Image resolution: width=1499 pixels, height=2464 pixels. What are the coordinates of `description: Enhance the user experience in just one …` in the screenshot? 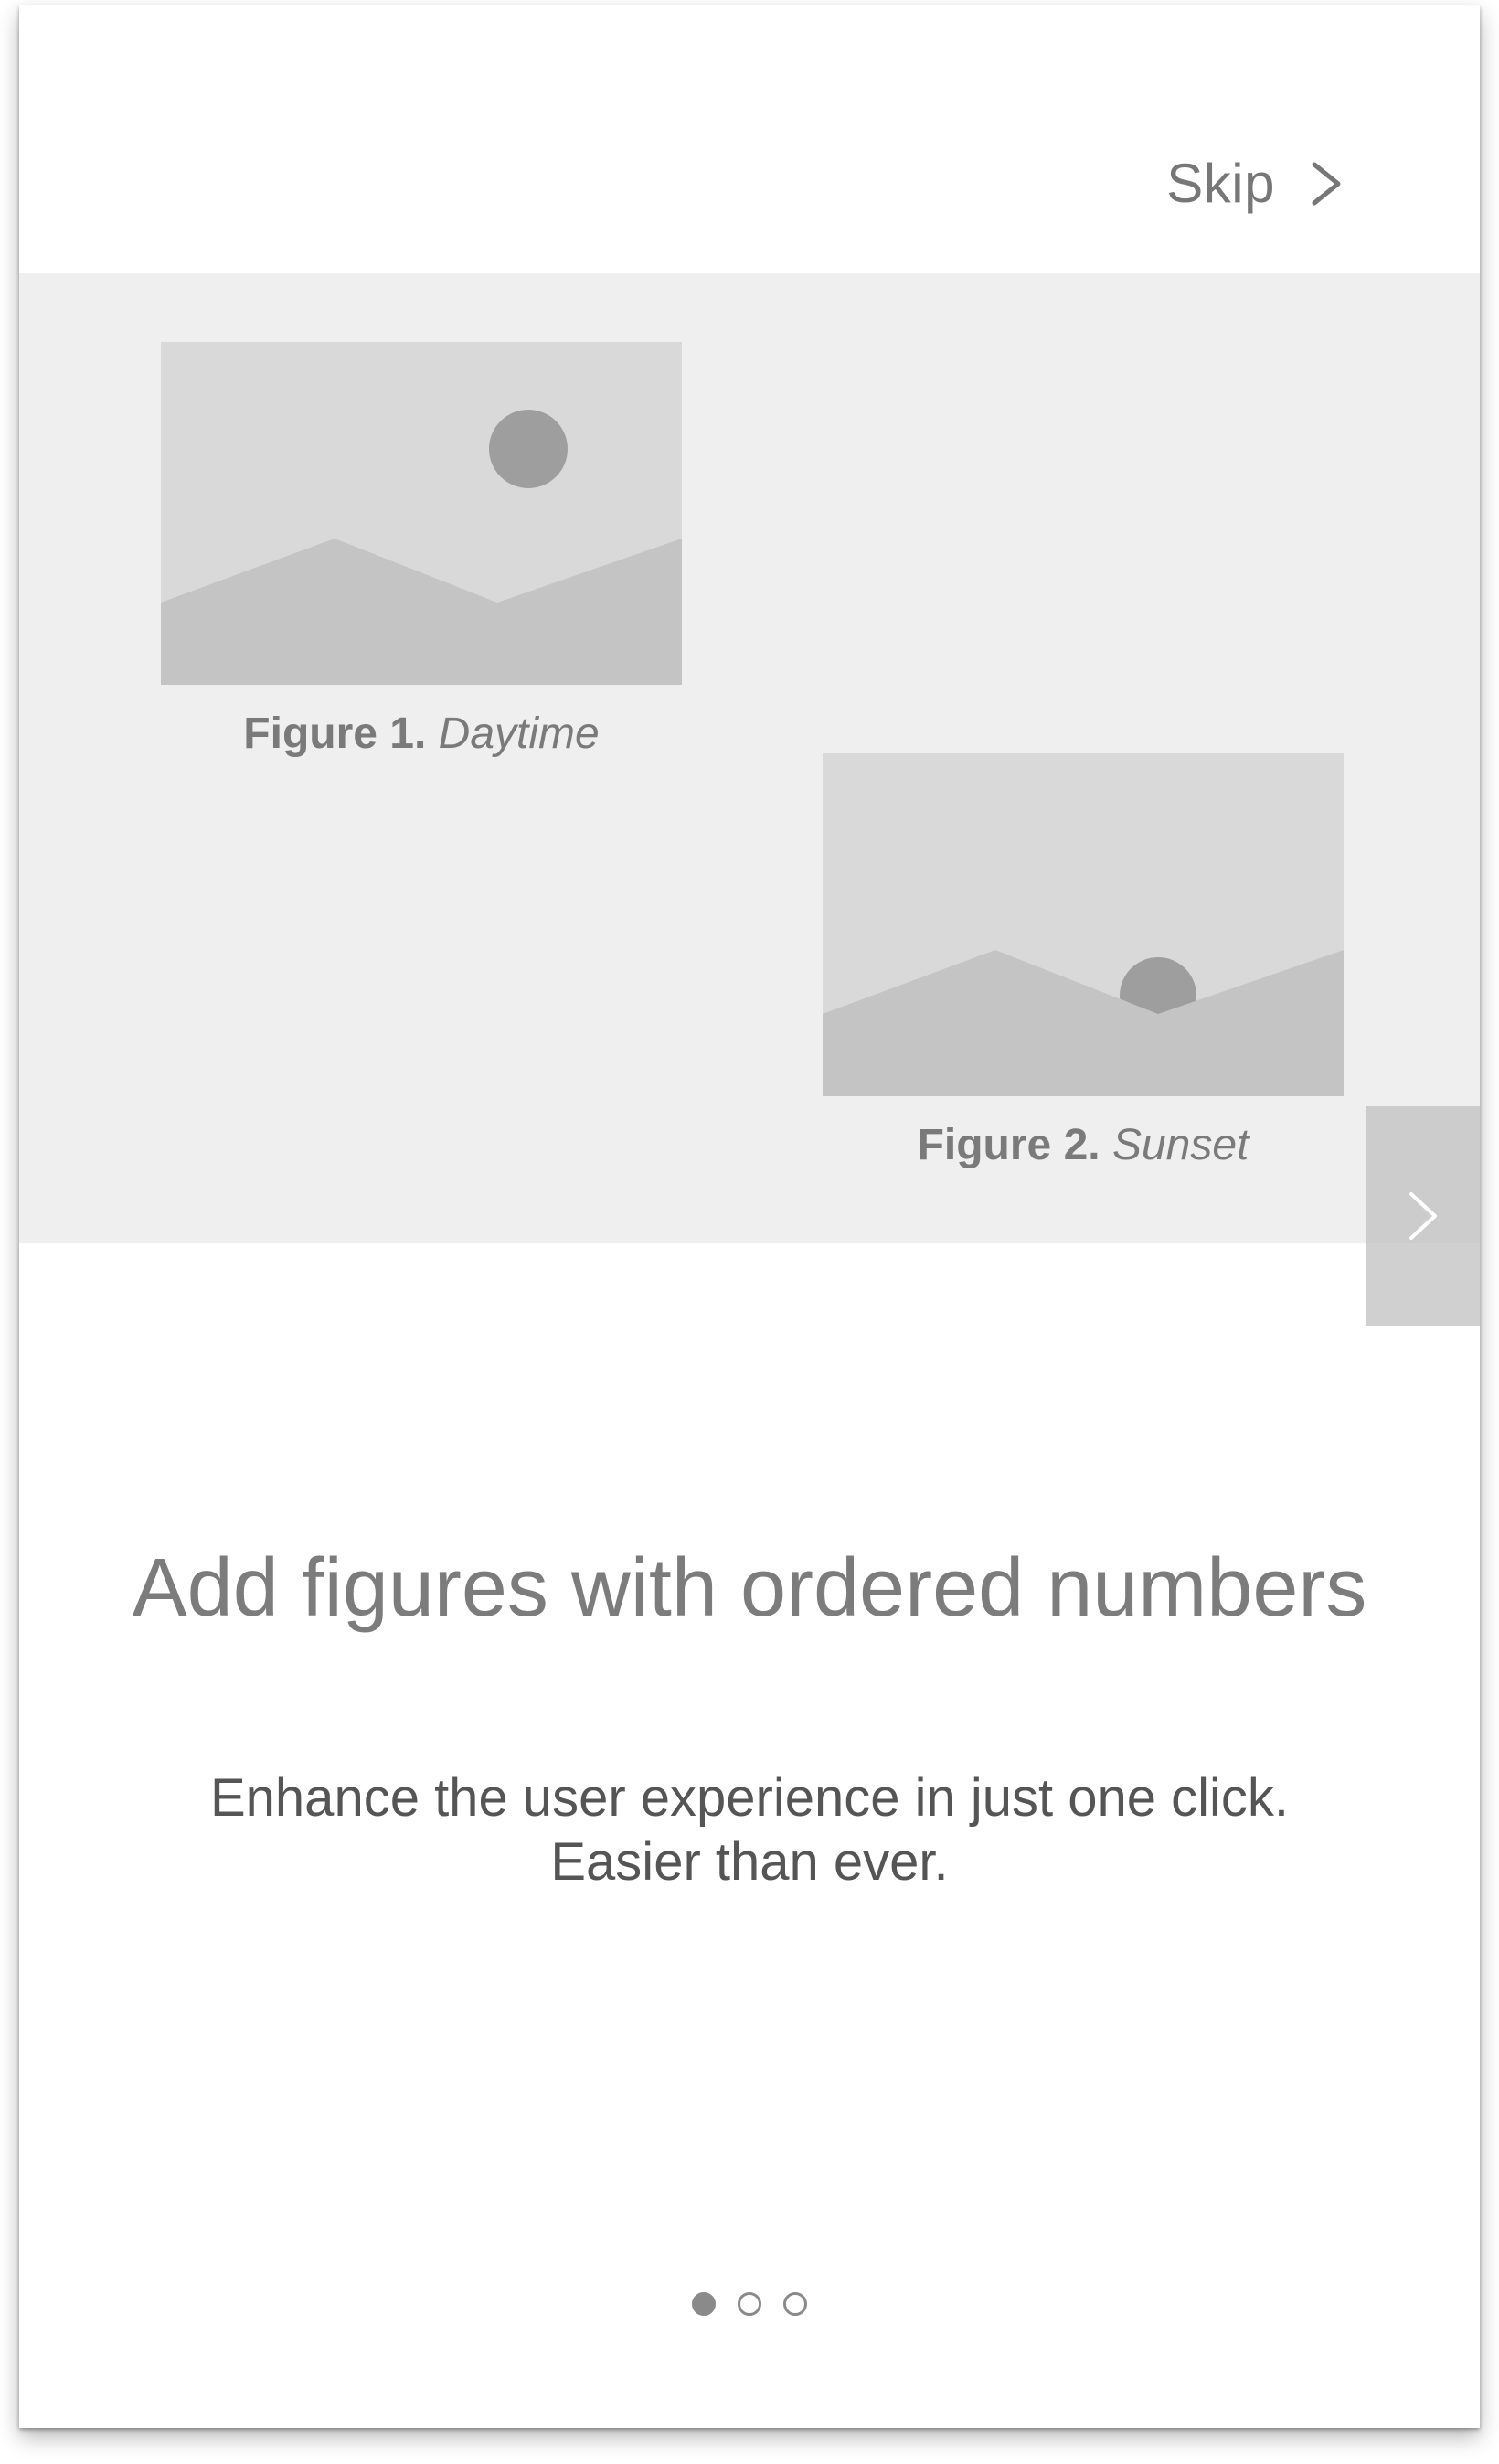 It's located at (749, 1830).